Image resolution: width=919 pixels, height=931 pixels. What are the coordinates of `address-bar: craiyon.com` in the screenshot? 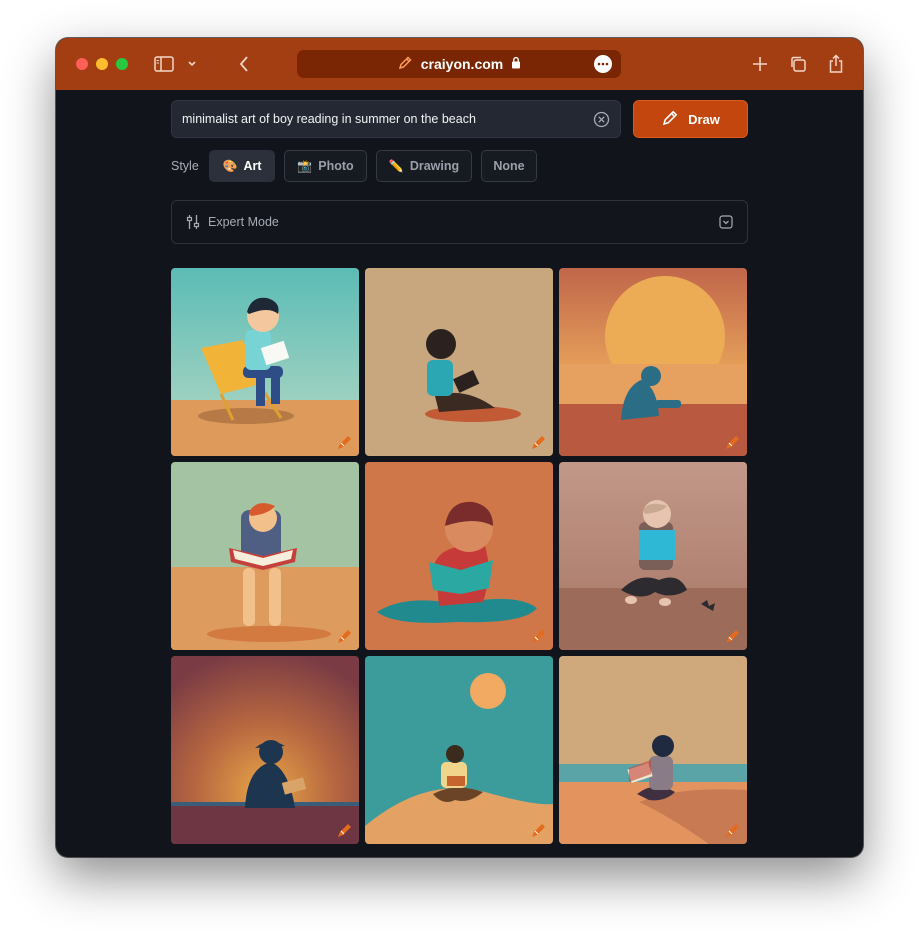 It's located at (459, 64).